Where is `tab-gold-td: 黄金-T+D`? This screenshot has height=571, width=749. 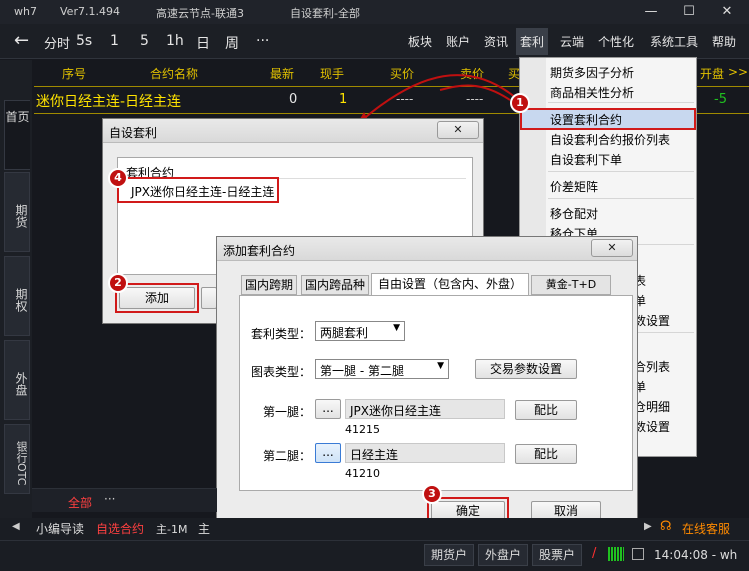
tab-gold-td: 黄金-T+D is located at coordinates (571, 285).